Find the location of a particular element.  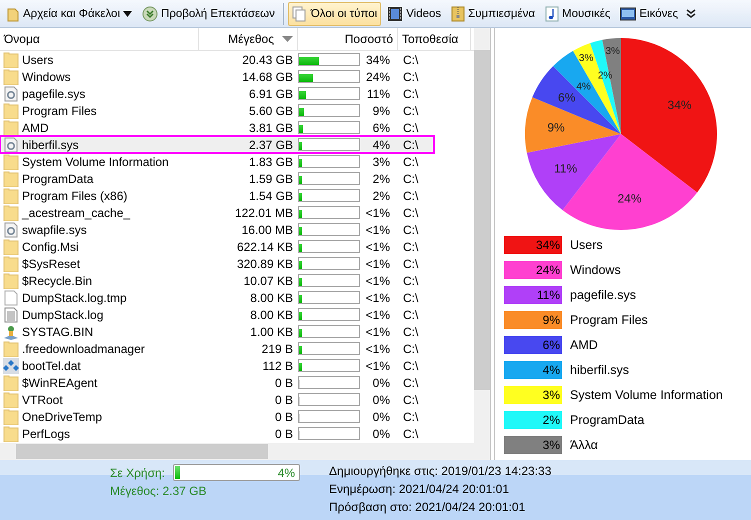

created-text: Δημιουργήθηκε στις: 2019/01/23 14:23:33 is located at coordinates (440, 471).